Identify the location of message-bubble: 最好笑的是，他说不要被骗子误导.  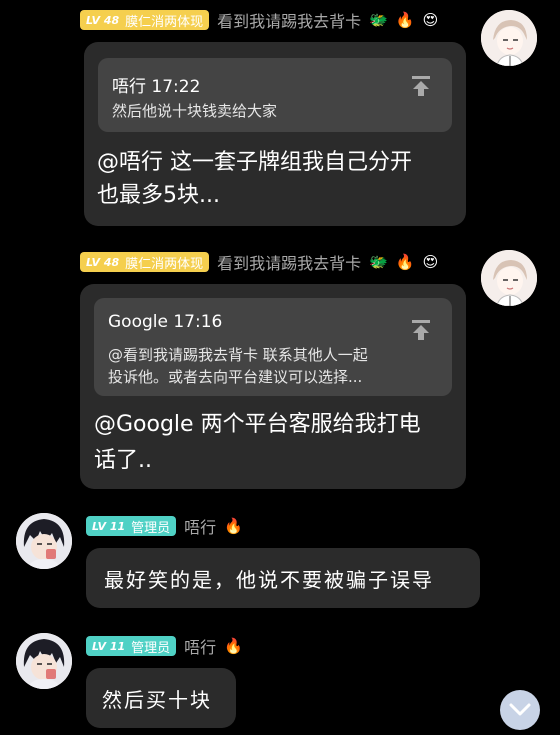
(283, 578).